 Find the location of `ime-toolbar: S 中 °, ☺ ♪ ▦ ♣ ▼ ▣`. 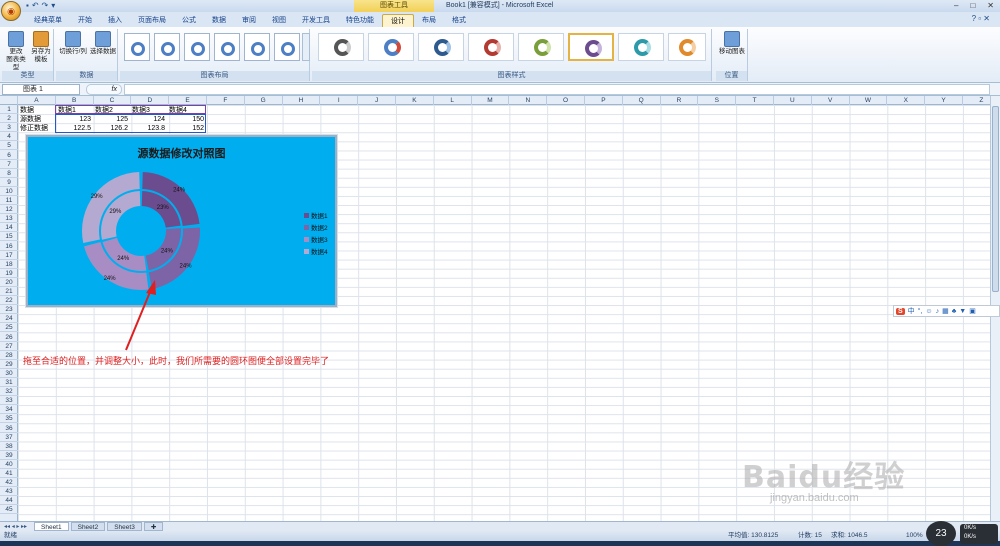

ime-toolbar: S 中 °, ☺ ♪ ▦ ♣ ▼ ▣ is located at coordinates (946, 311).